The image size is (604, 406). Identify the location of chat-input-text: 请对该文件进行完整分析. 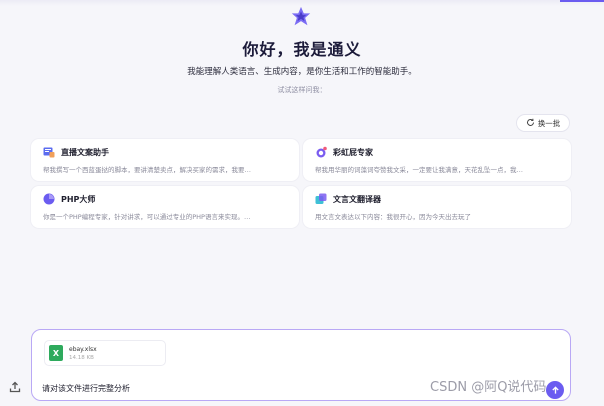
(86, 388).